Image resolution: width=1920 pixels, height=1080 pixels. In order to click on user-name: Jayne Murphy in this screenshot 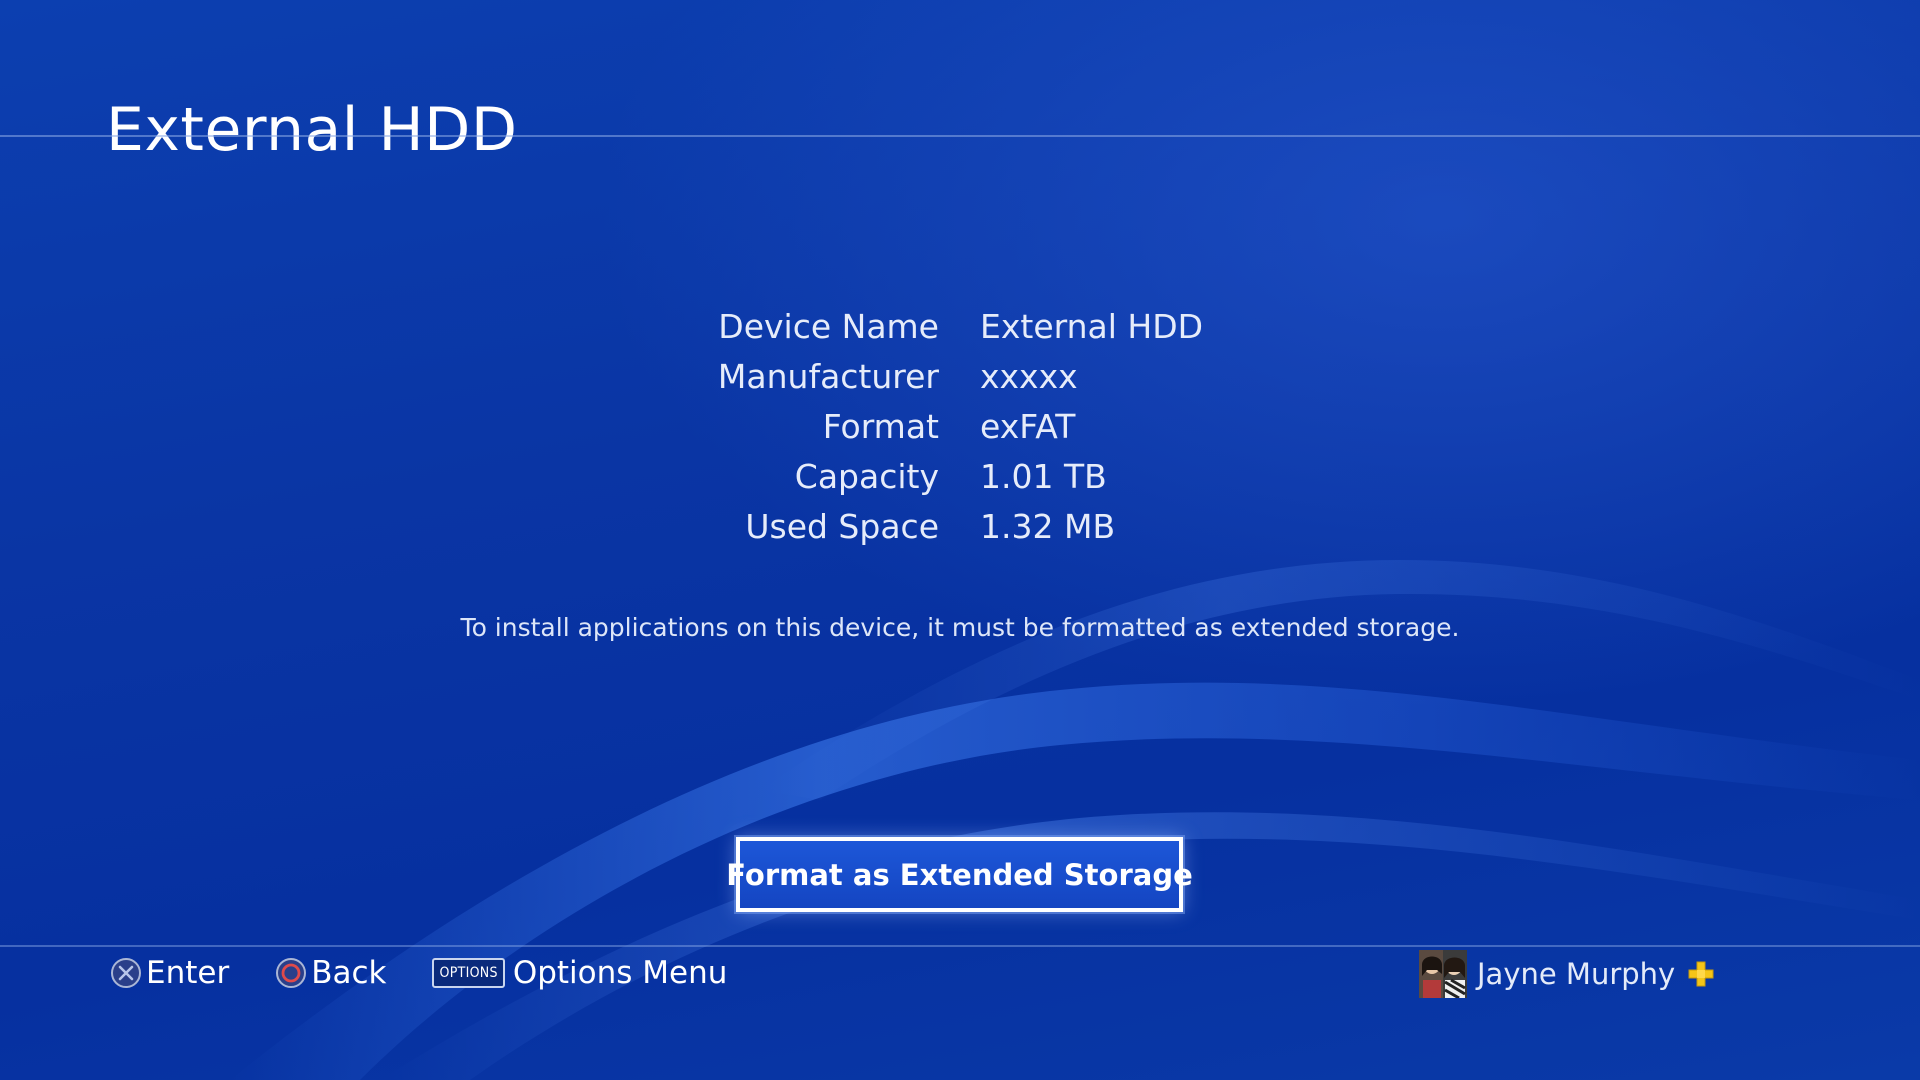, I will do `click(1576, 974)`.